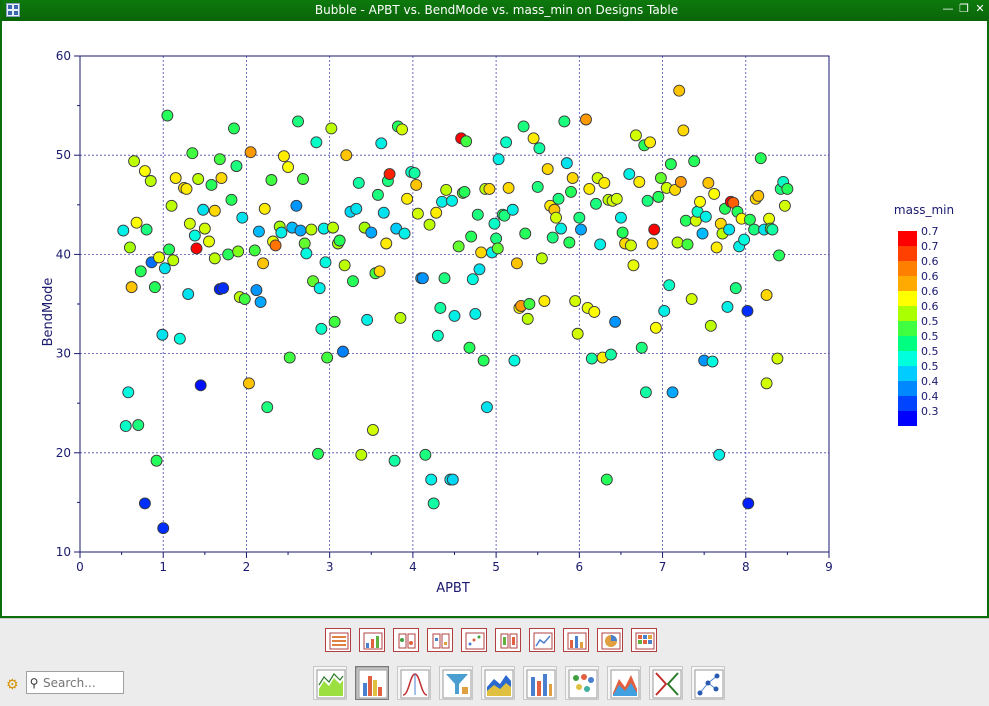 Image resolution: width=989 pixels, height=706 pixels. Describe the element at coordinates (63, 354) in the screenshot. I see `y-tick-label: 30` at that location.